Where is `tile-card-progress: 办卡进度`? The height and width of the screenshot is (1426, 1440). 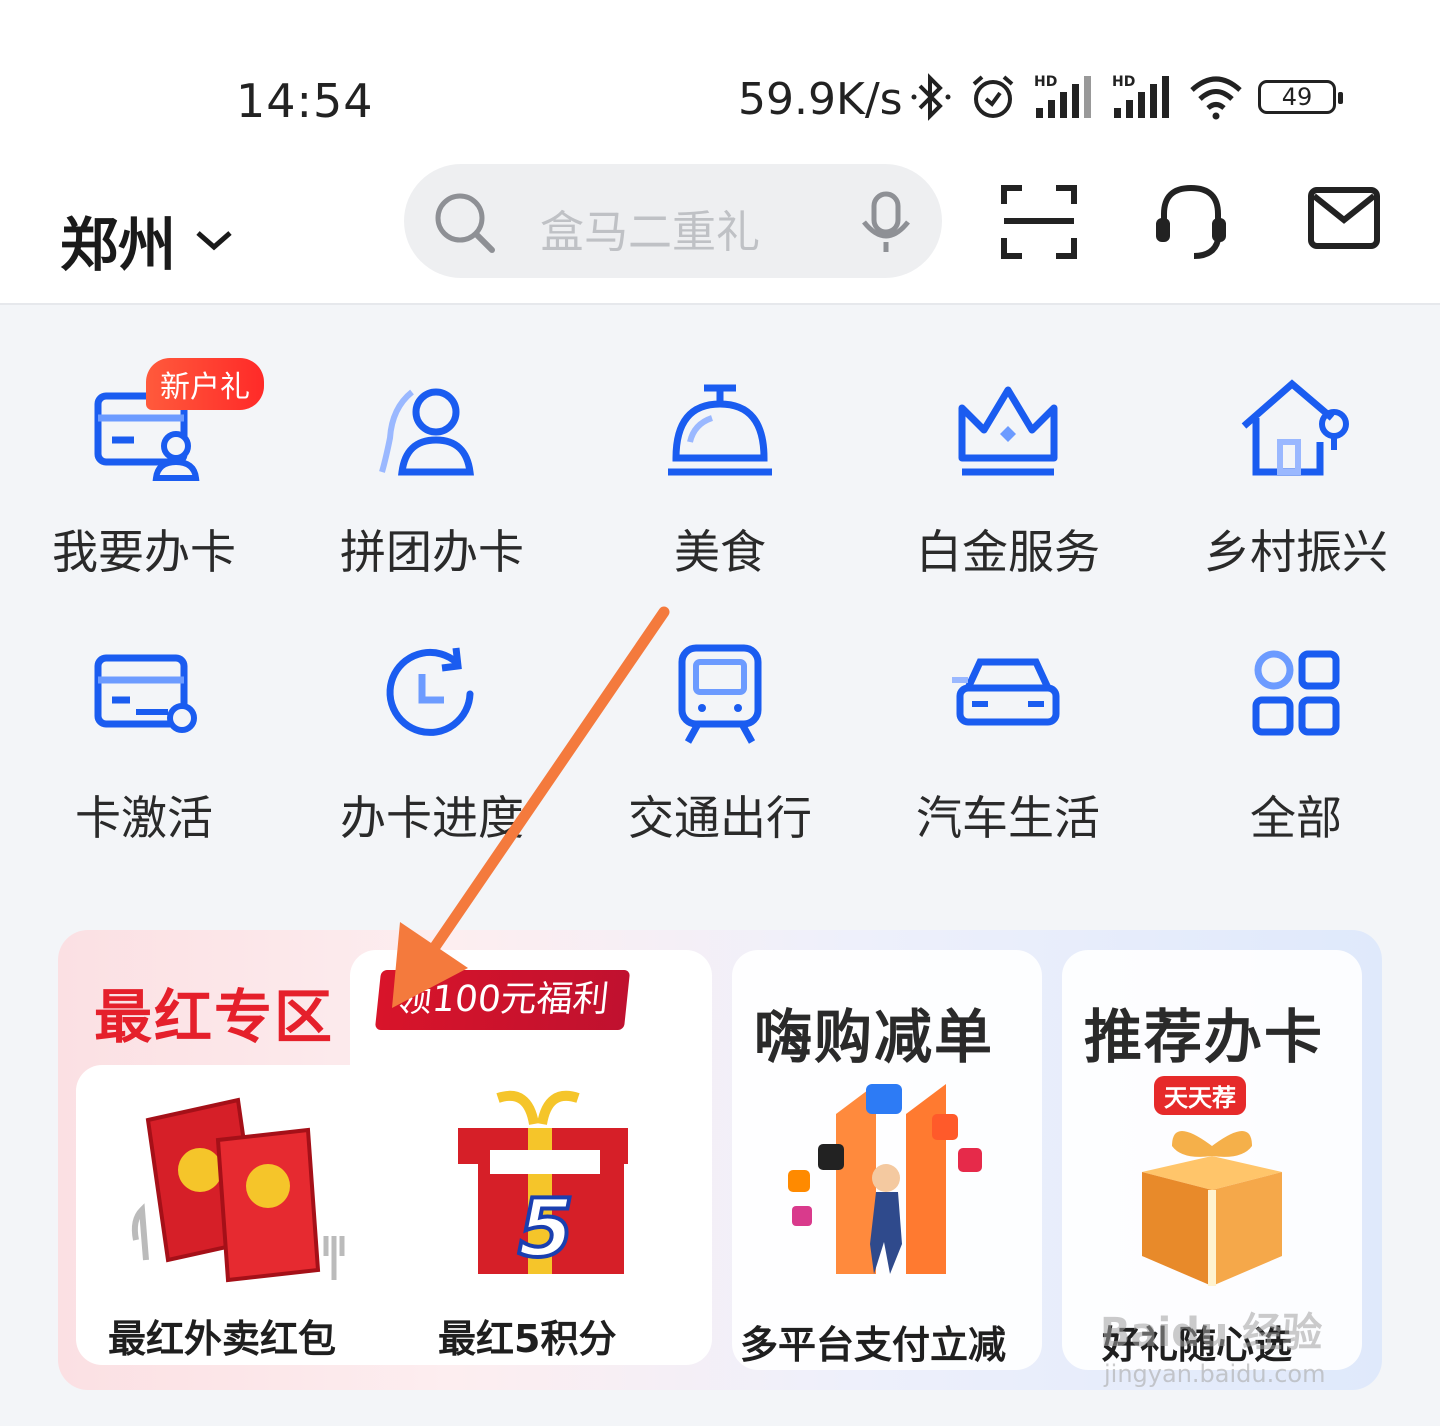 tile-card-progress: 办卡进度 is located at coordinates (432, 736).